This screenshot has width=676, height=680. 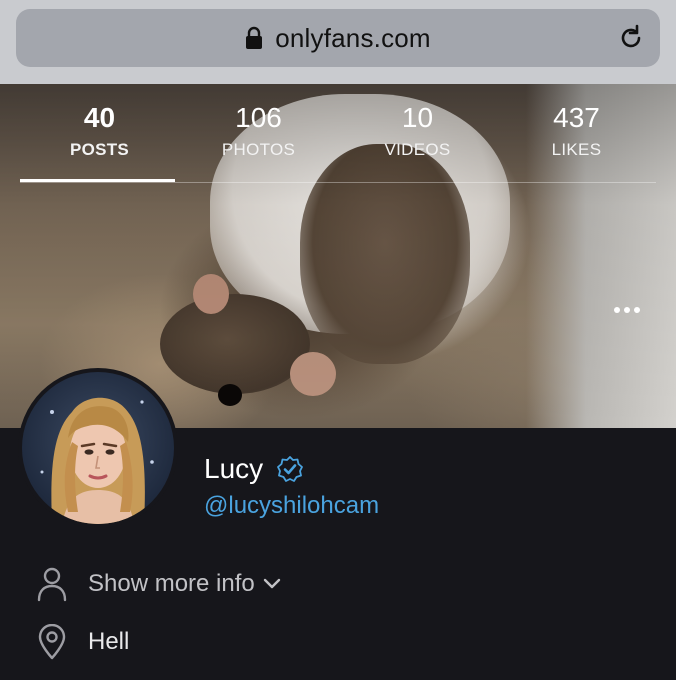 What do you see at coordinates (52, 642) in the screenshot?
I see `location-pin-icon` at bounding box center [52, 642].